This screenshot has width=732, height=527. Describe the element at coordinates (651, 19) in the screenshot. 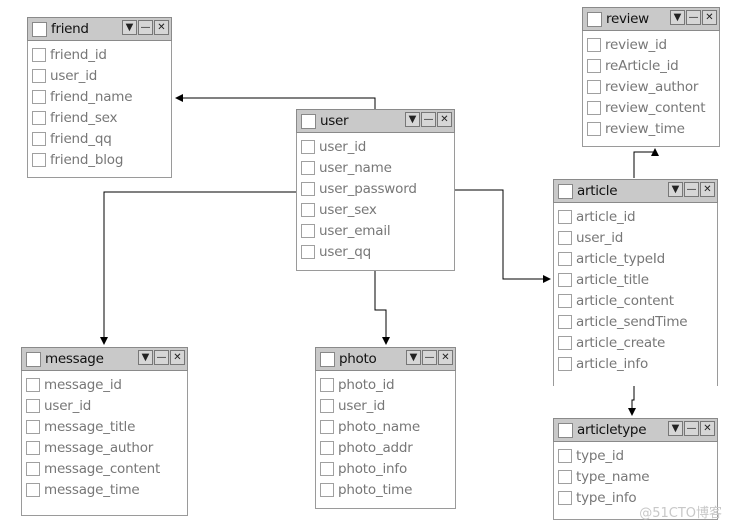

I see `table-header: review ▼ — ✕` at that location.